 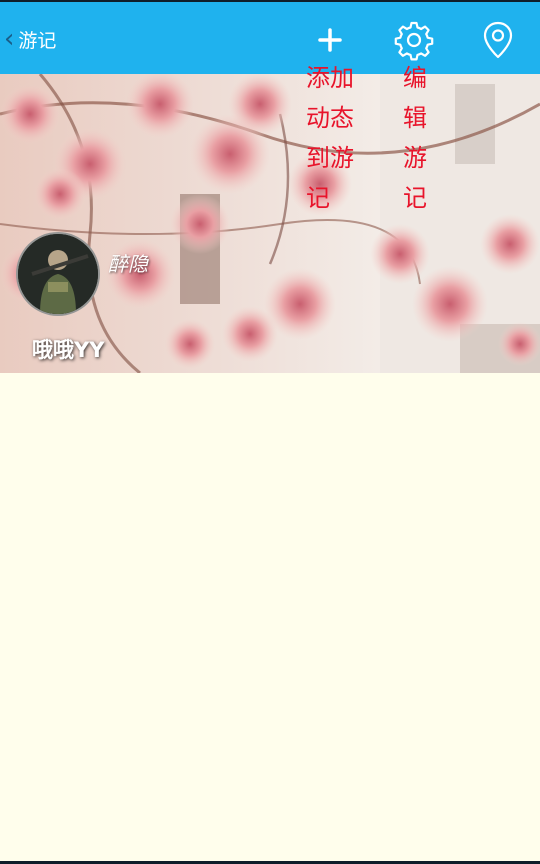 I want to click on back-button: ‹ 游记, so click(x=30, y=39).